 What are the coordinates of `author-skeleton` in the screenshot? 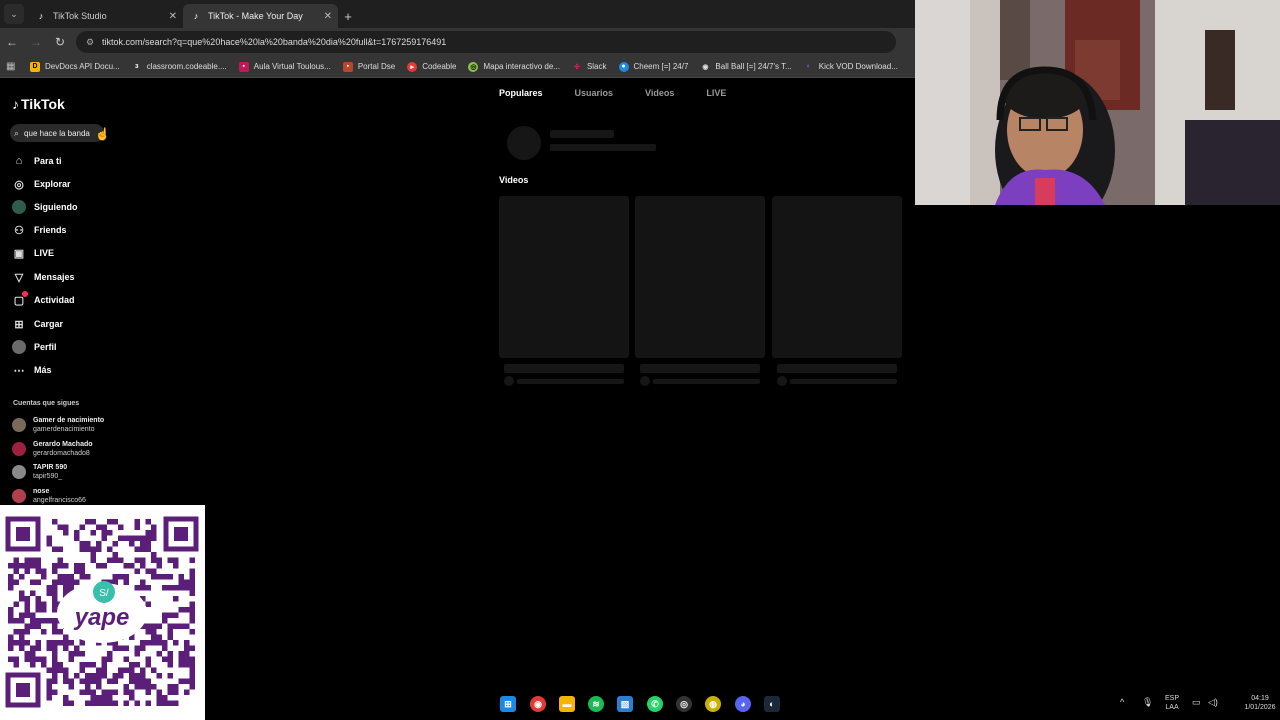 It's located at (843, 381).